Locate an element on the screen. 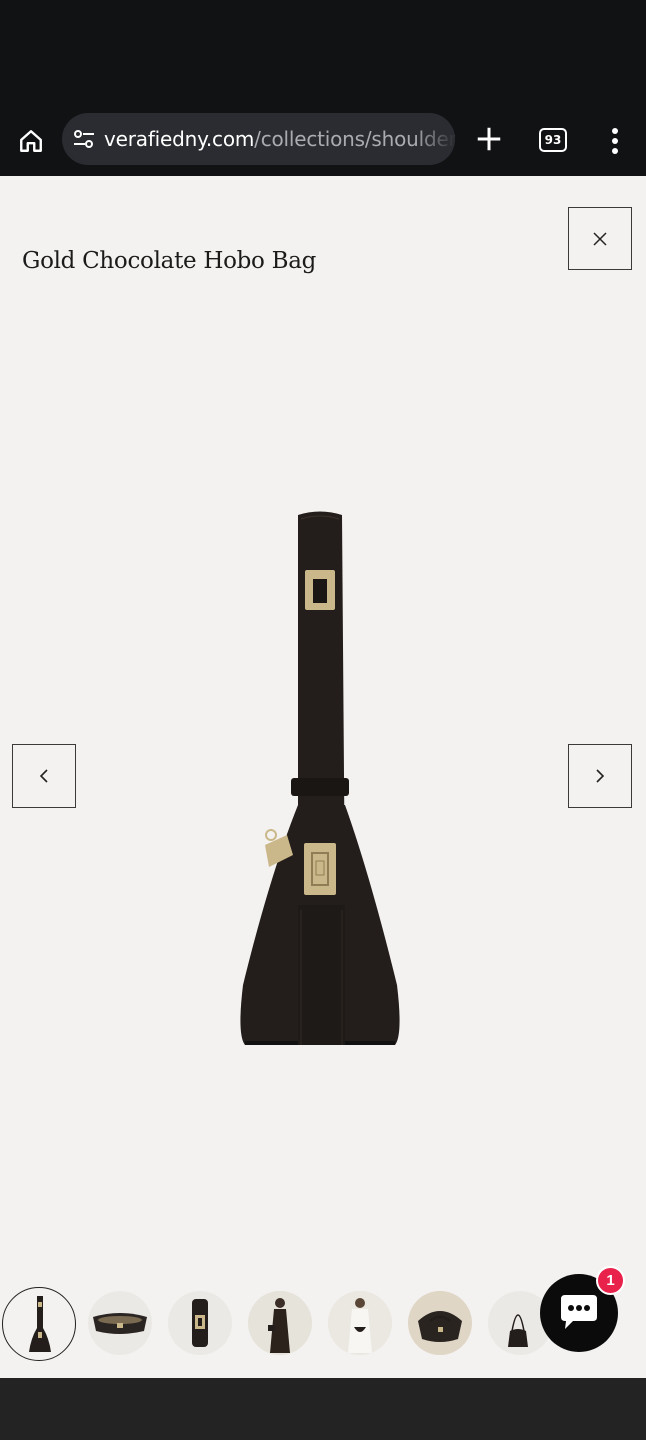 The width and height of the screenshot is (646, 1440). browser-toolbar: verafiedny.com/collections/shoulder- 93 is located at coordinates (323, 143).